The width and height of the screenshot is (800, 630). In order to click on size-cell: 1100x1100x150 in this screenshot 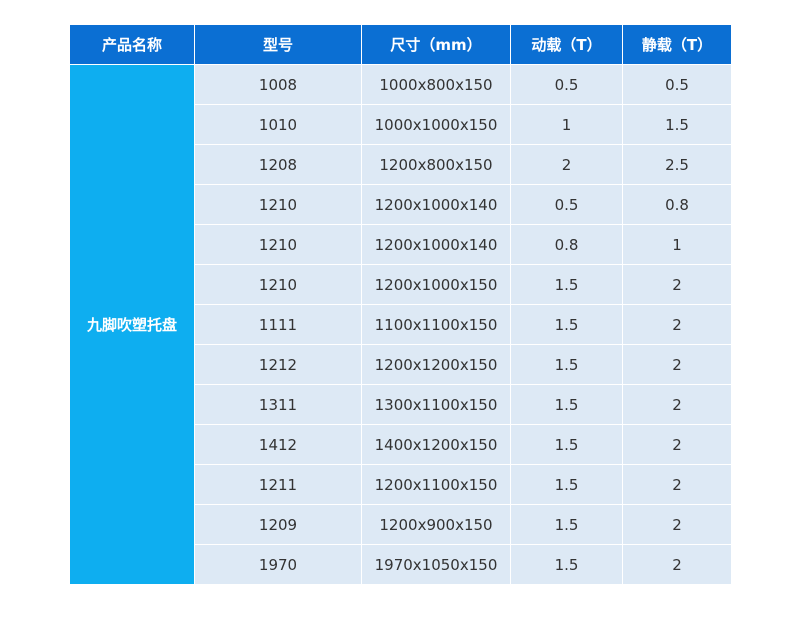, I will do `click(436, 324)`.